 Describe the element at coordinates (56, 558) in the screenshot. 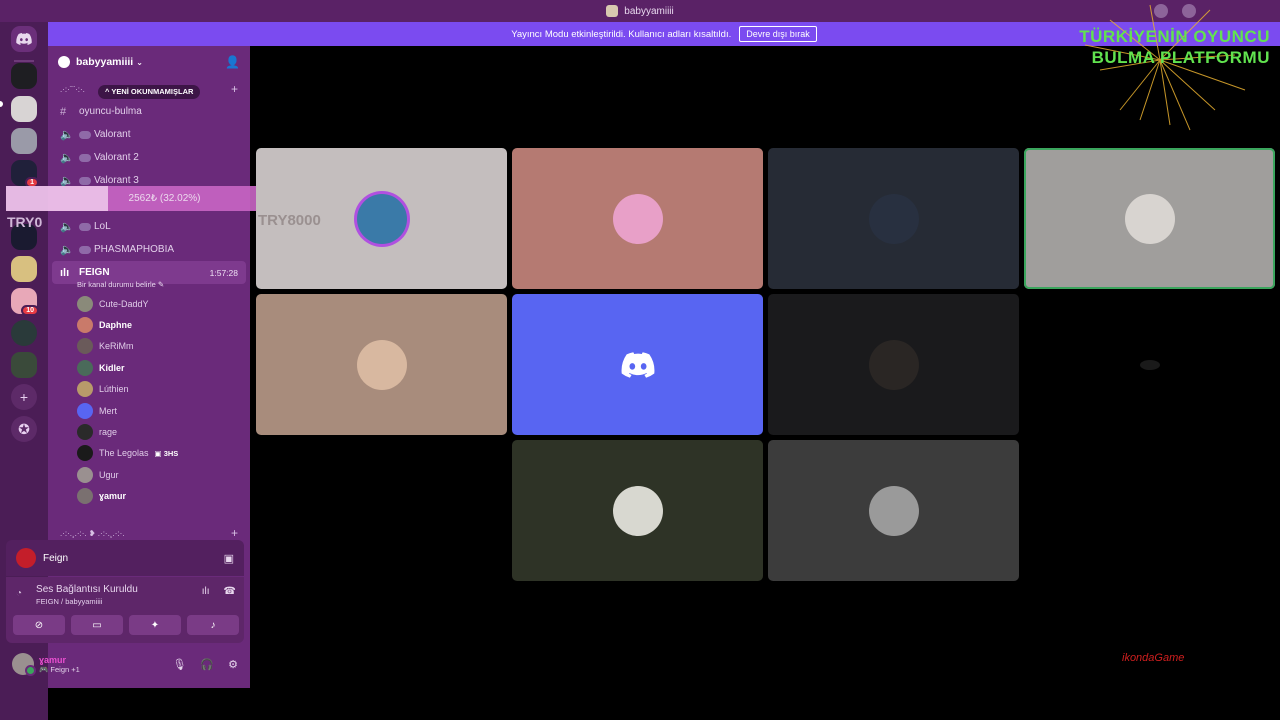

I see `stream-user-name: Feign` at that location.